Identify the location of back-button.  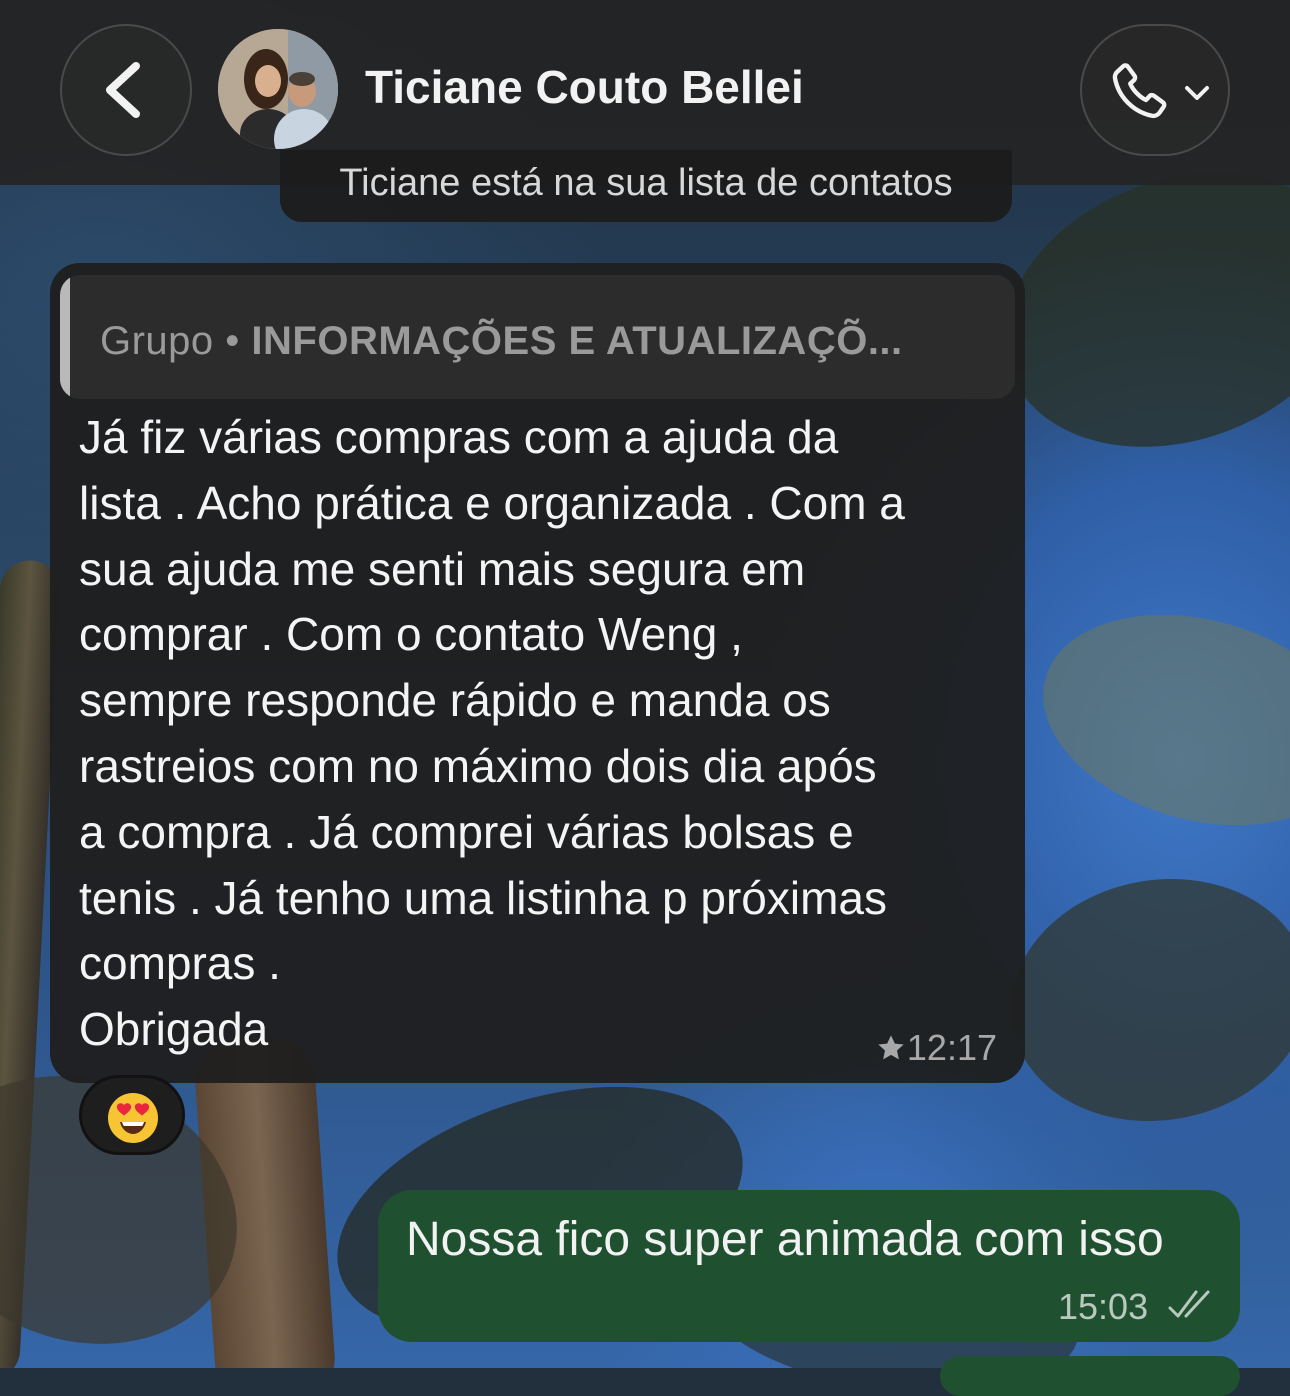
(126, 90).